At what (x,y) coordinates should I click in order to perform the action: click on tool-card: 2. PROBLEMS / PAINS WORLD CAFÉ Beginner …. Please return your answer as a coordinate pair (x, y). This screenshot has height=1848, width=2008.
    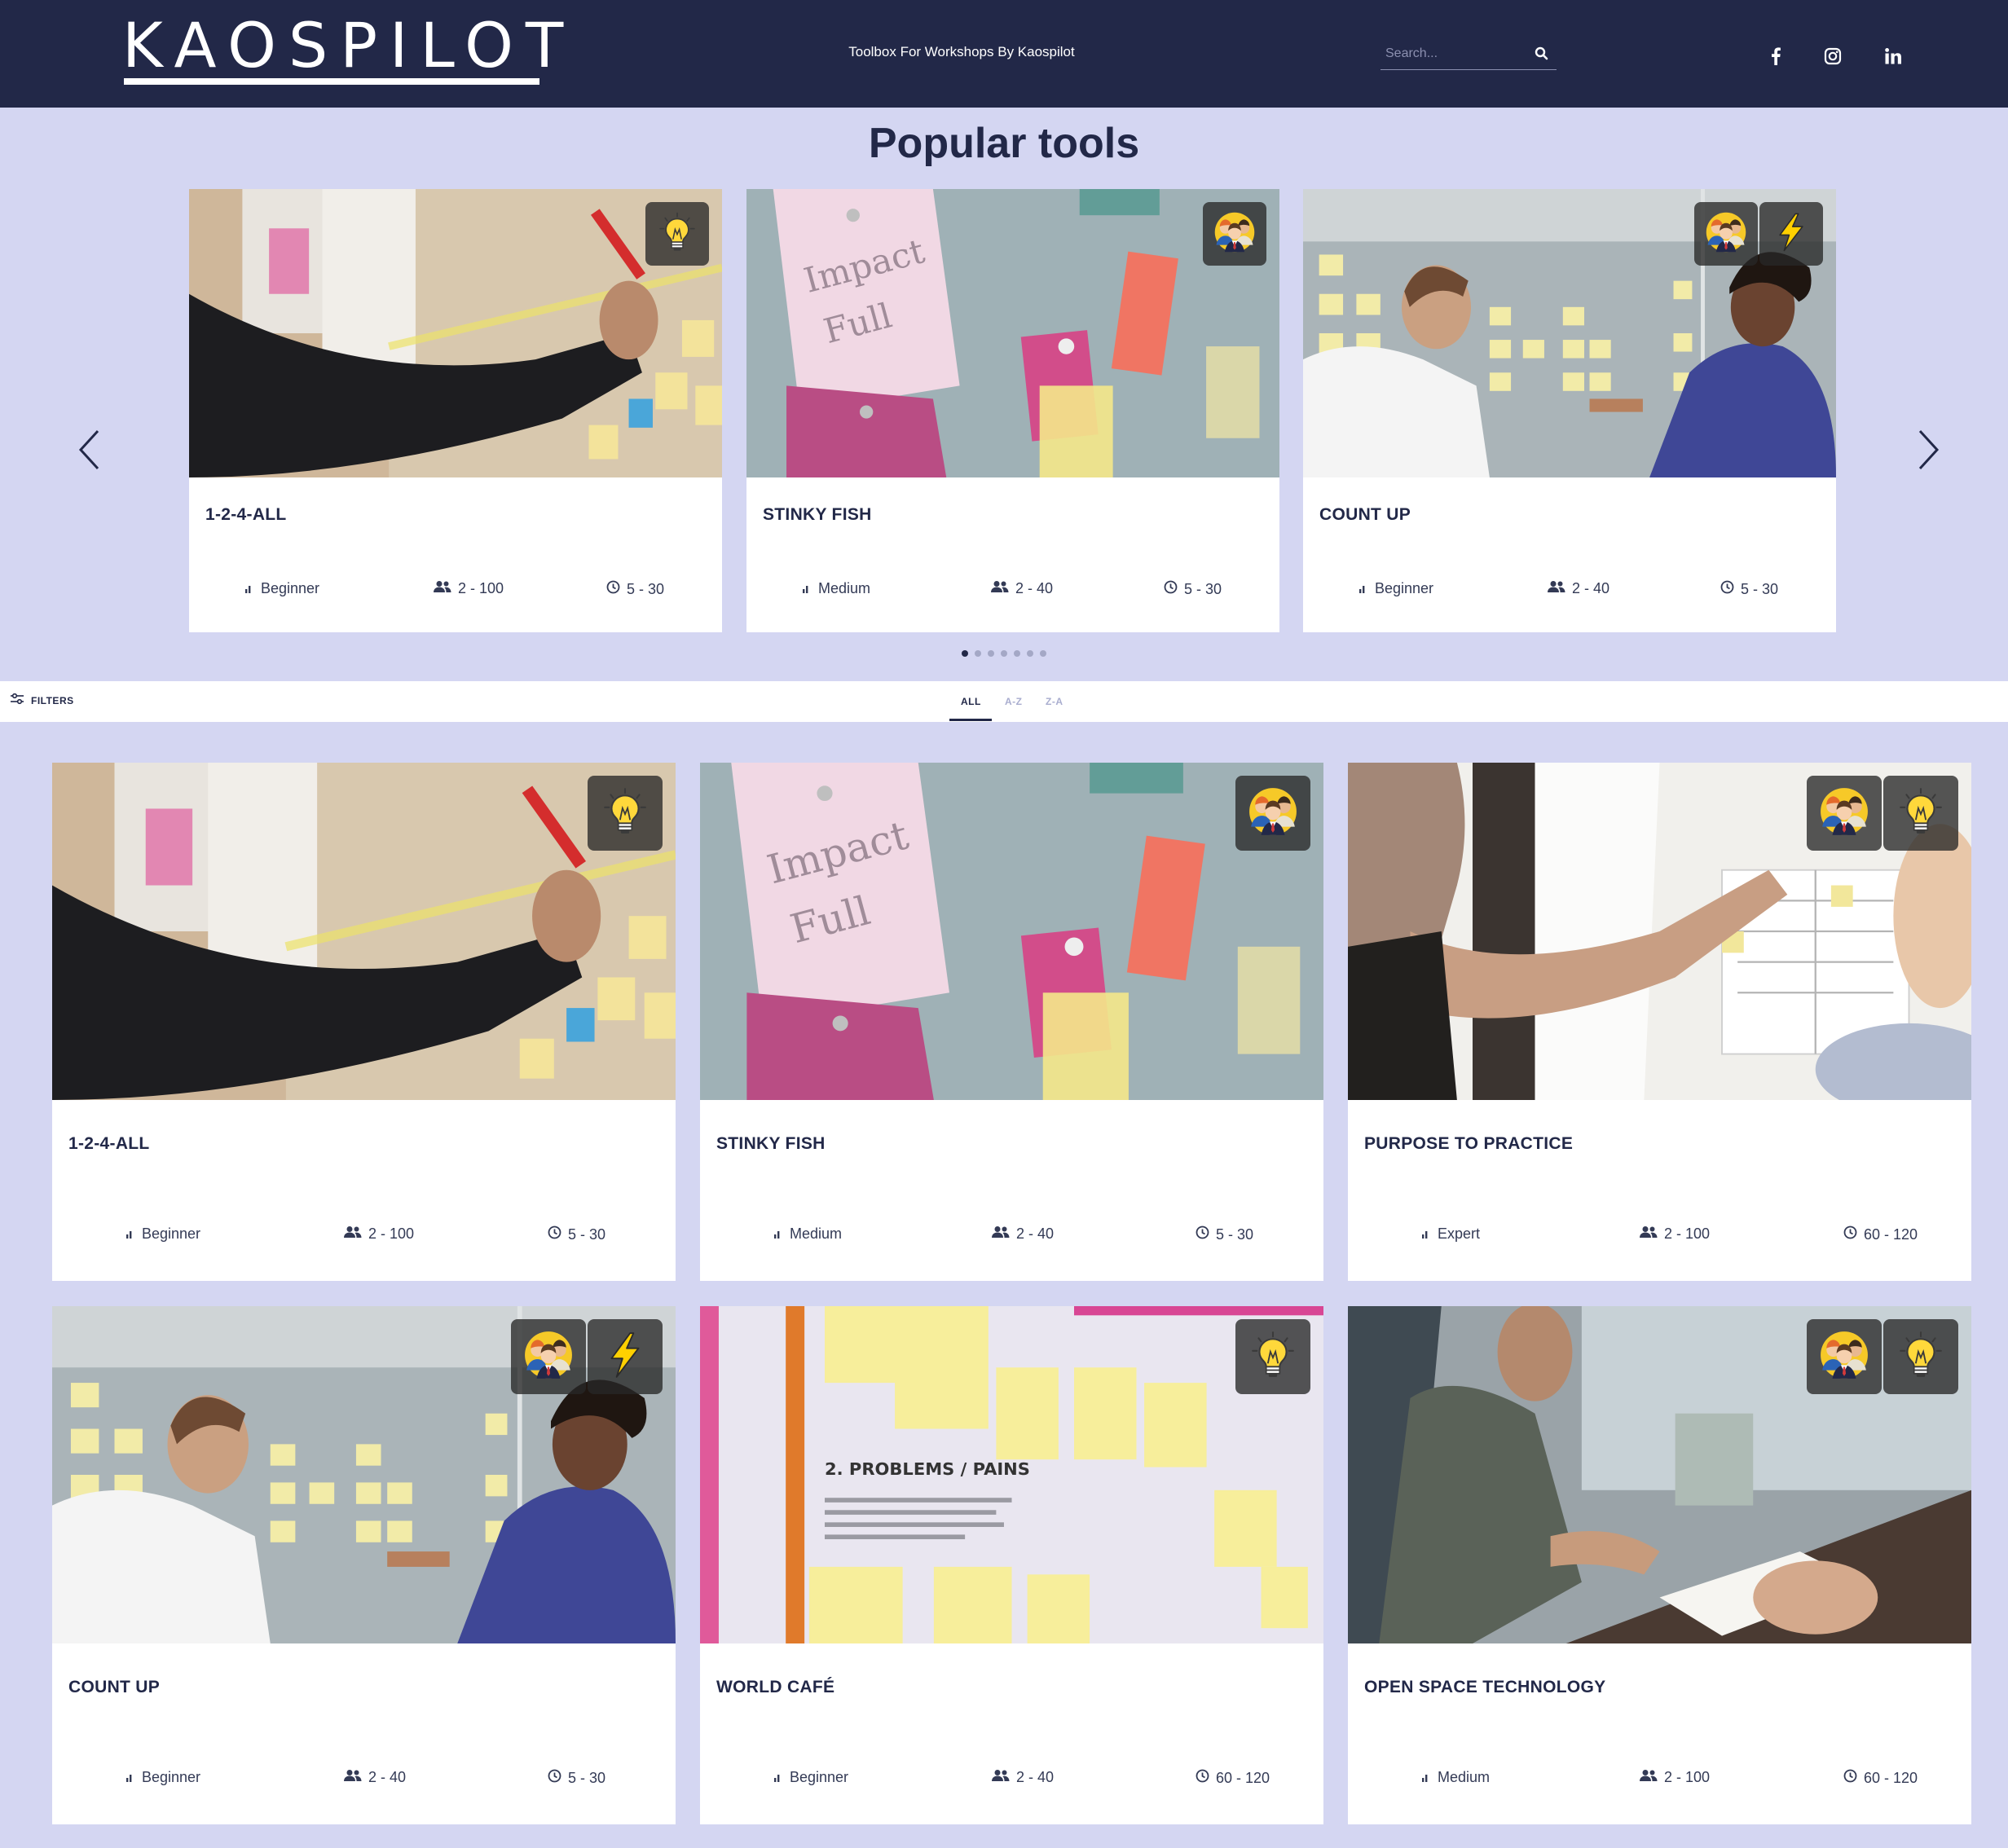
    Looking at the image, I should click on (1011, 1565).